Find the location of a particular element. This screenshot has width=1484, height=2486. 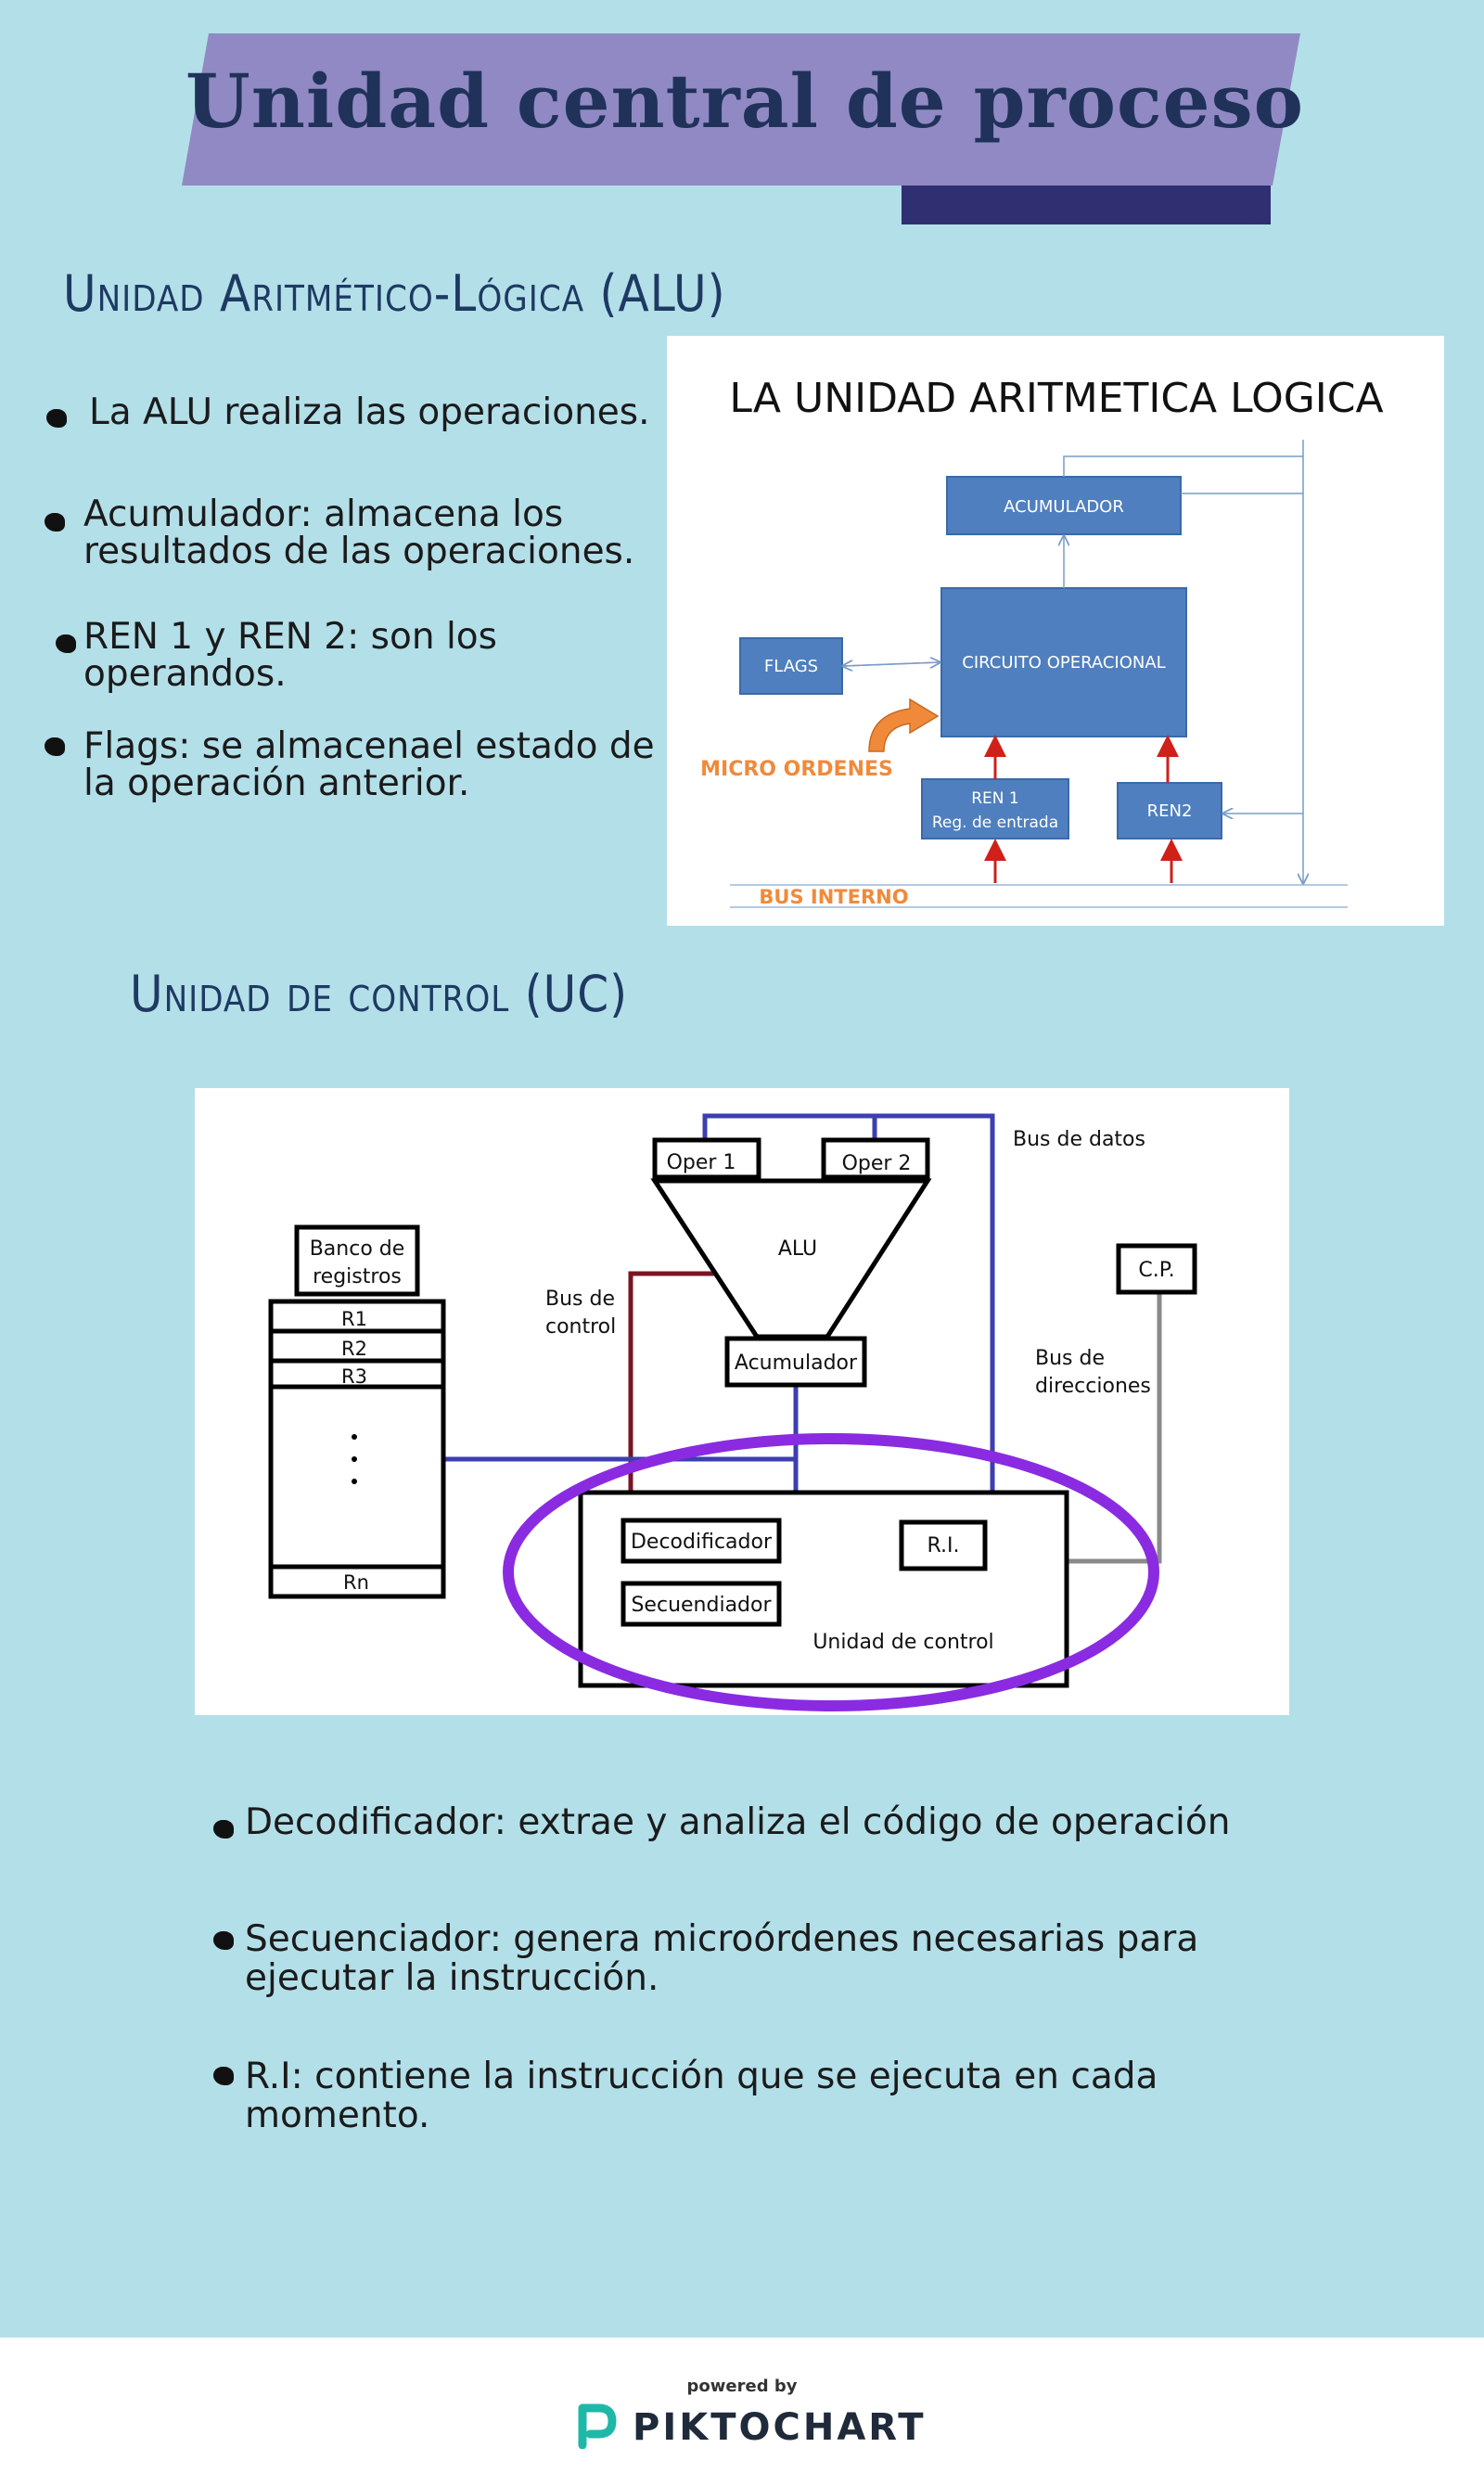

sequencer-label: Secuendiador is located at coordinates (701, 1605).